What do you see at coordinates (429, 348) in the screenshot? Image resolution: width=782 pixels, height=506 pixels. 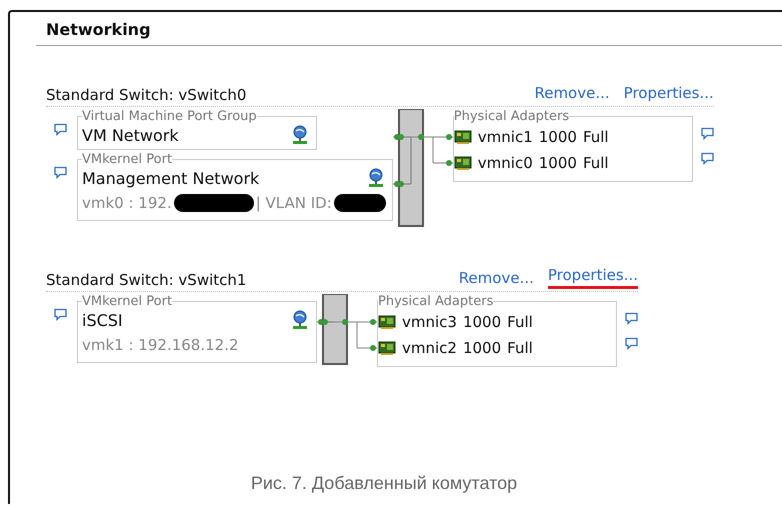 I see `adapter-name: vmnic2` at bounding box center [429, 348].